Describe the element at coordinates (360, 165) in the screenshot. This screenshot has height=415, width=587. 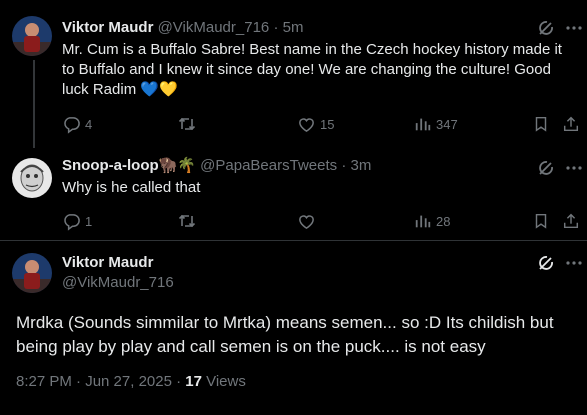
I see `timestamp: 3m` at that location.